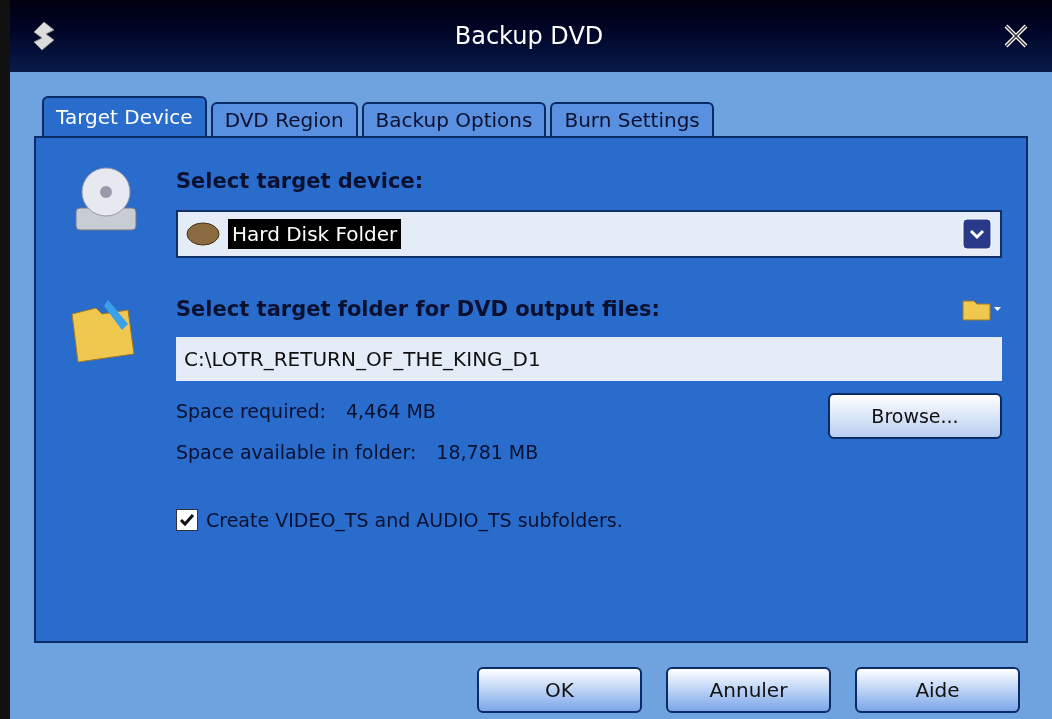 The height and width of the screenshot is (719, 1052). I want to click on dialog-button: Aide, so click(937, 690).